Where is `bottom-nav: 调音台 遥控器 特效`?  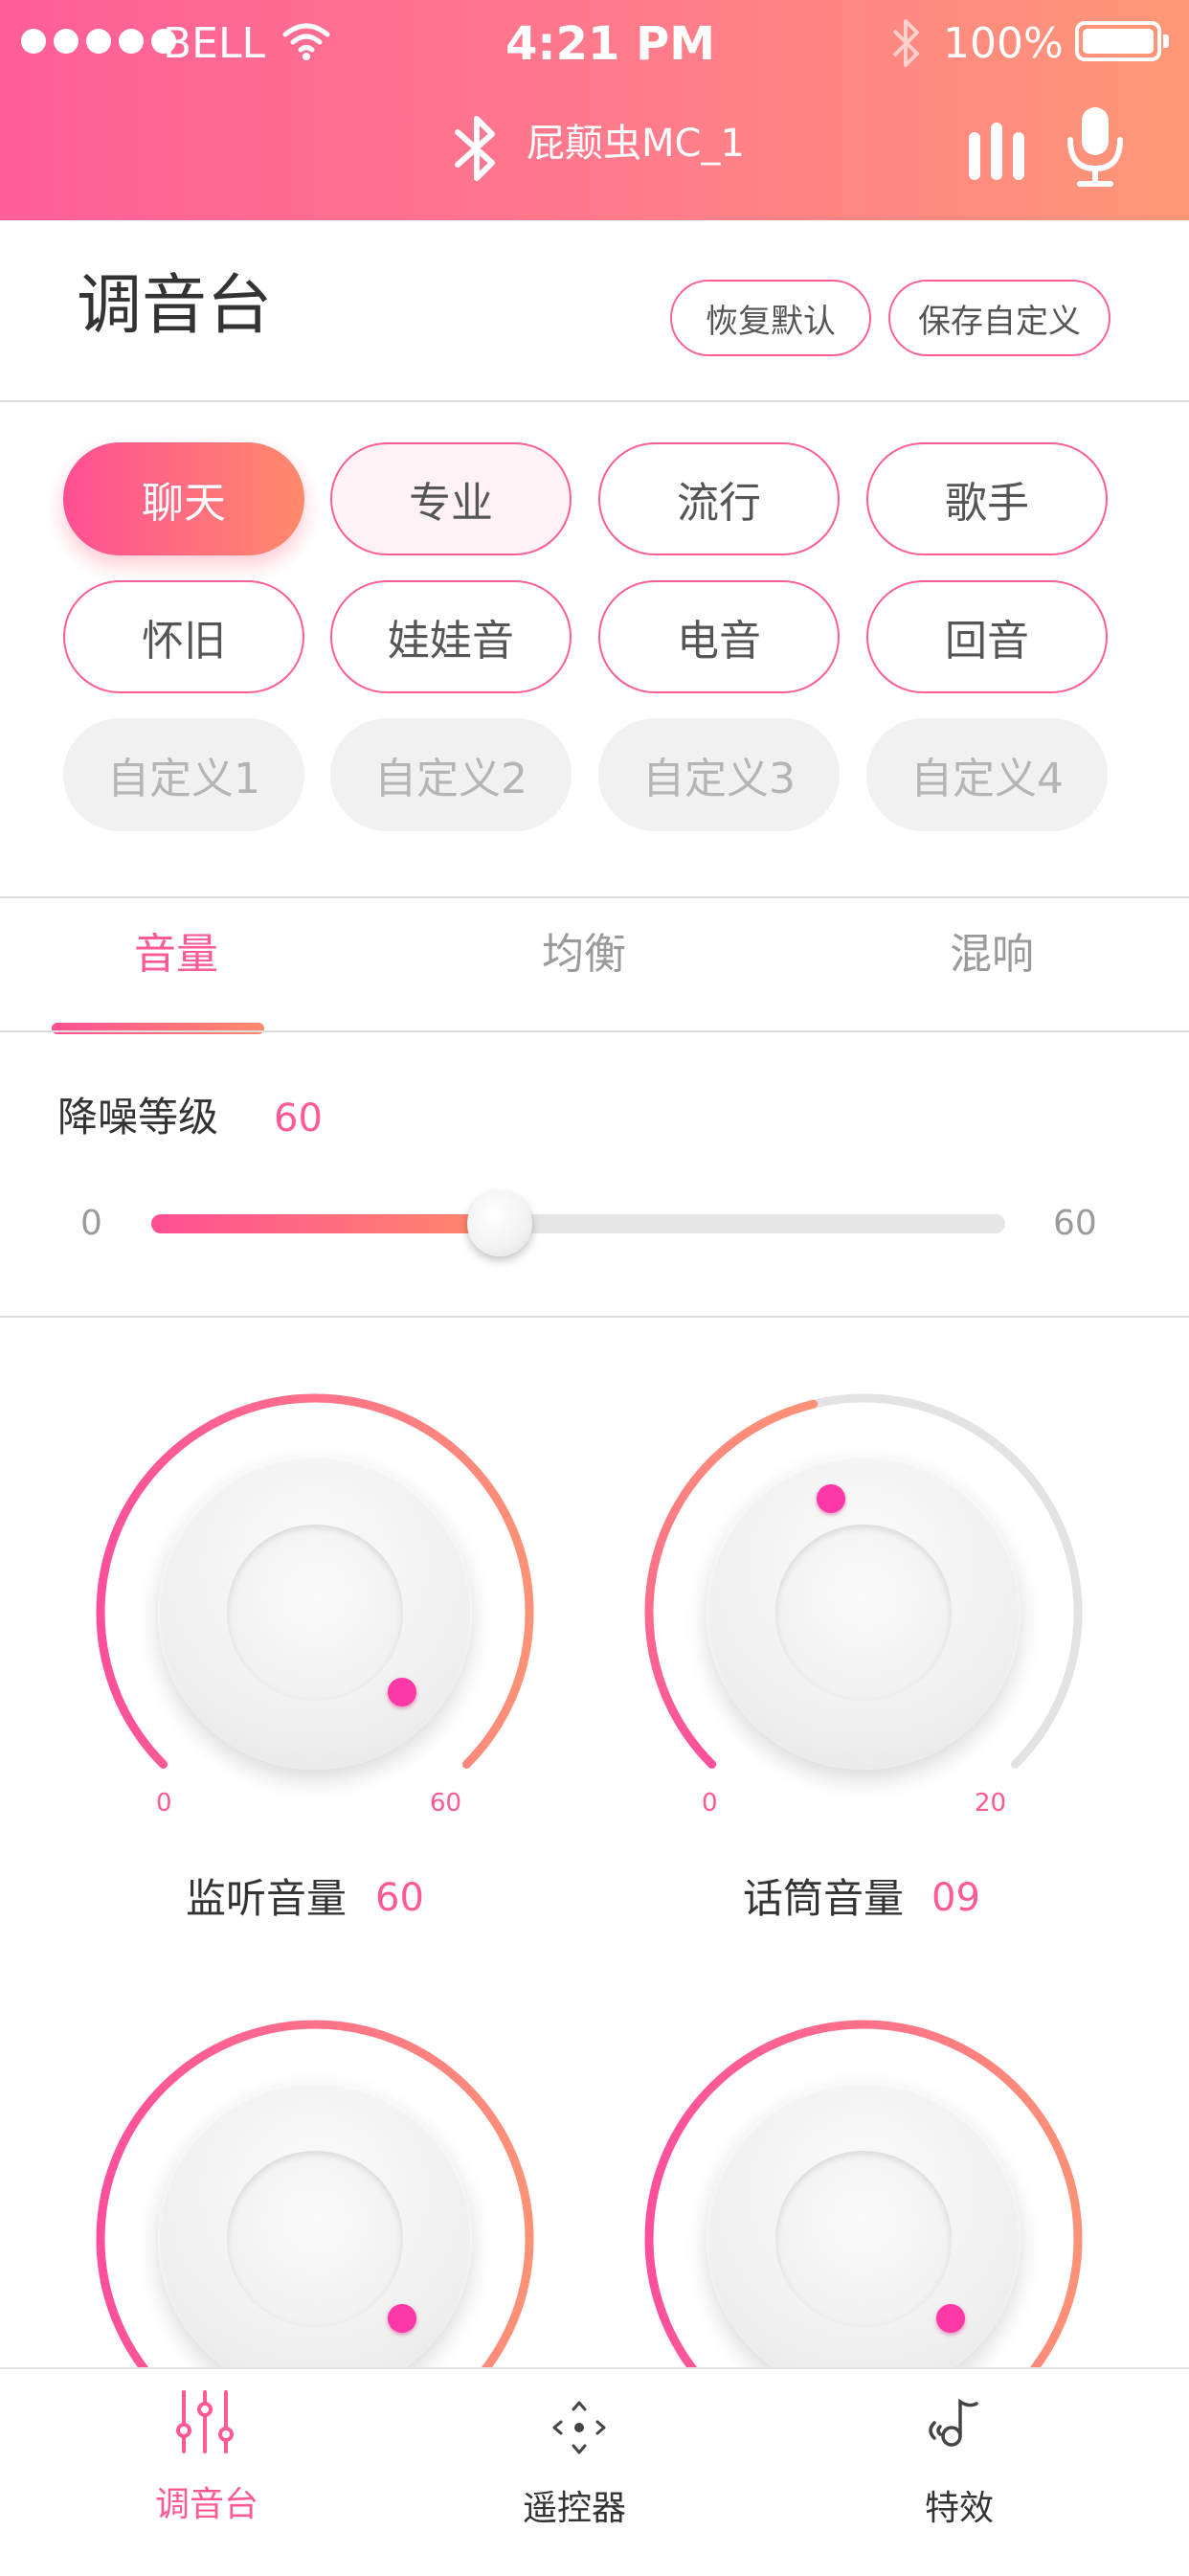 bottom-nav: 调音台 遥控器 特效 is located at coordinates (594, 2470).